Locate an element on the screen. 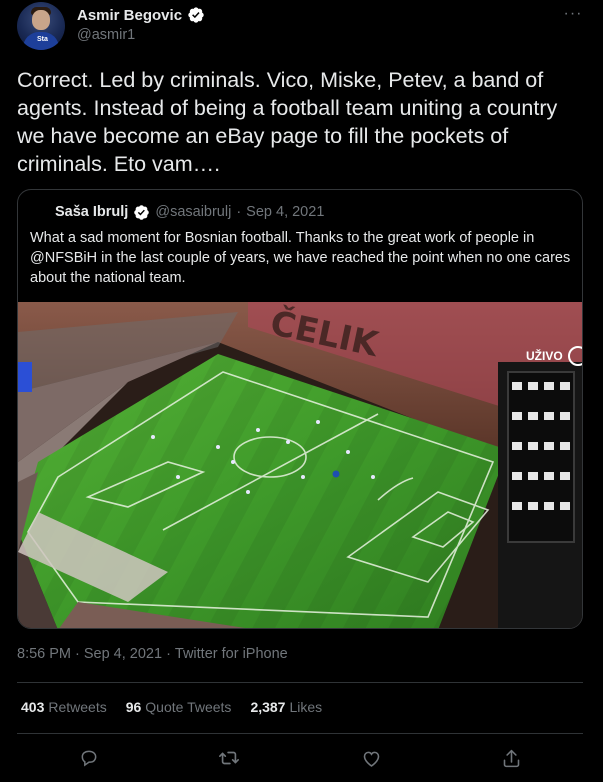 The image size is (603, 782). quote-handle: @sasaibrulj is located at coordinates (193, 212).